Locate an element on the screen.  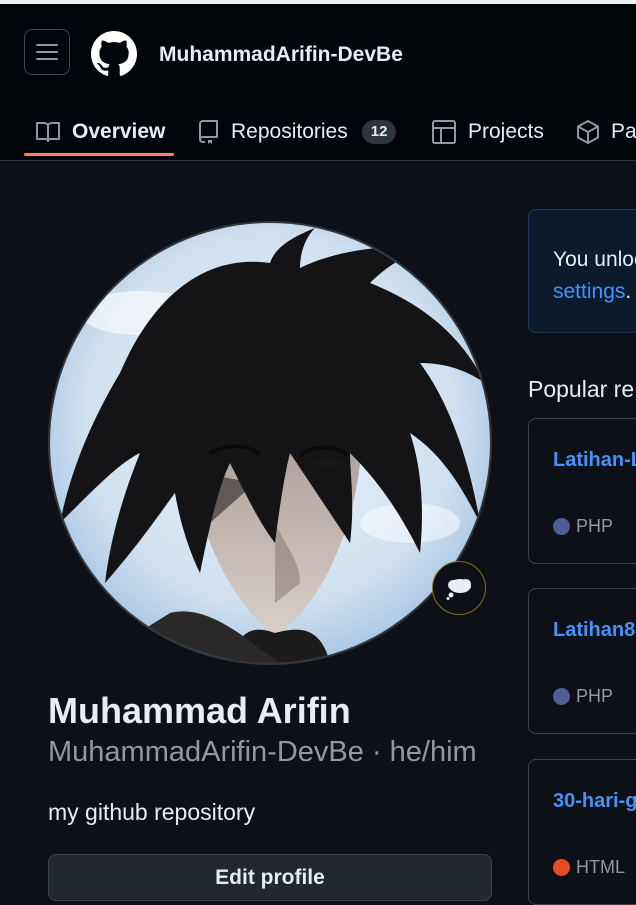
repositories-count-badge: 12 is located at coordinates (379, 132).